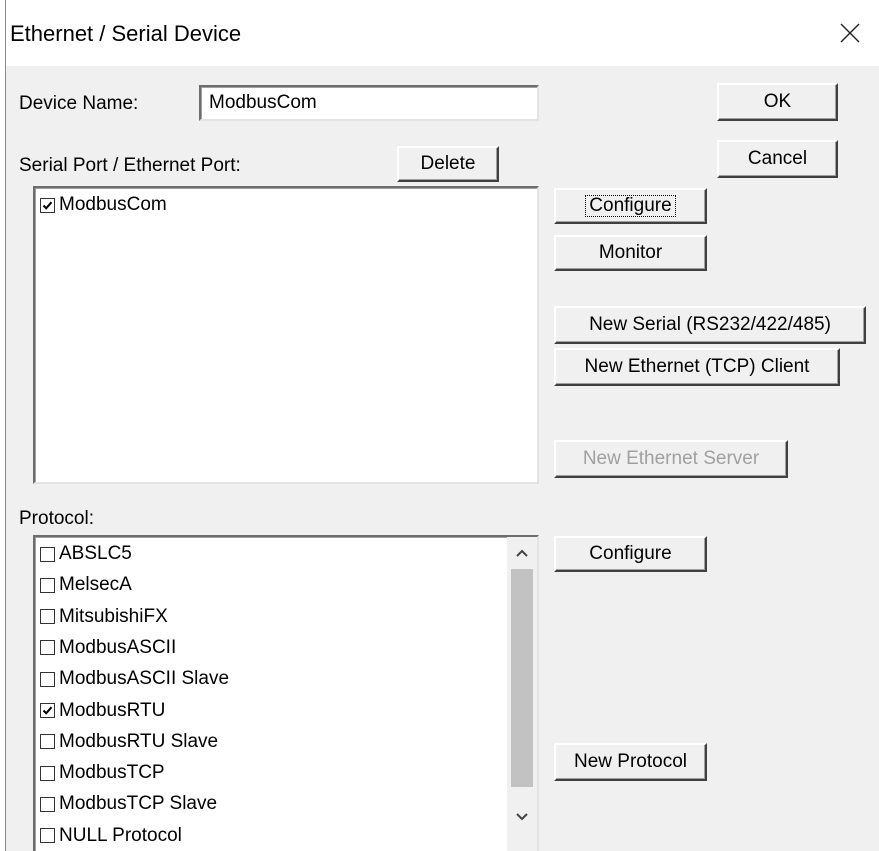 The image size is (879, 851). What do you see at coordinates (369, 103) in the screenshot?
I see `device-name-input` at bounding box center [369, 103].